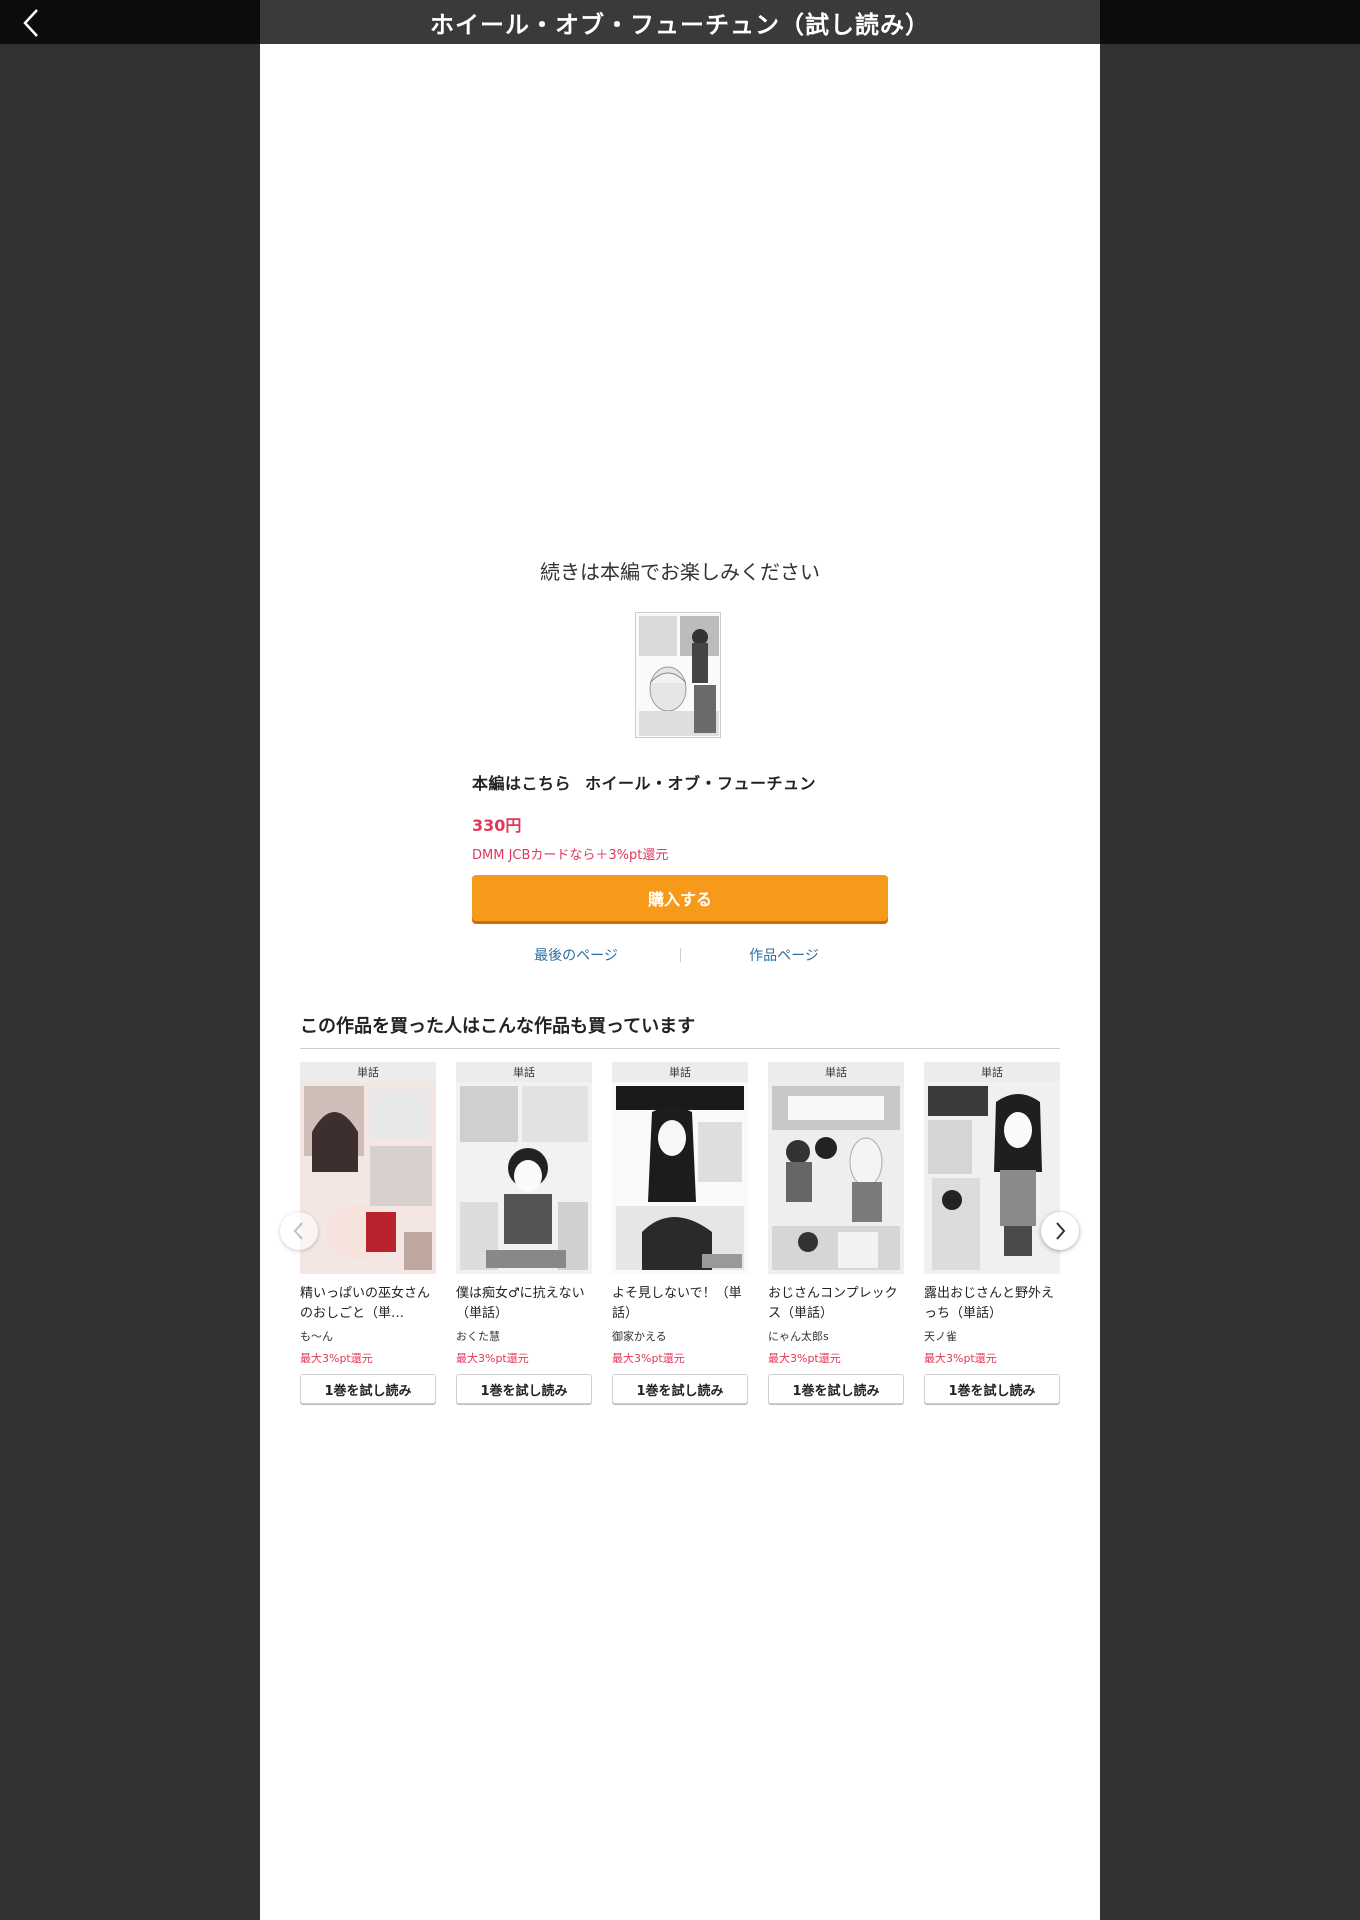 The height and width of the screenshot is (1920, 1360). Describe the element at coordinates (701, 783) in the screenshot. I see `product-title: ホイール・オブ・フューチュン` at that location.